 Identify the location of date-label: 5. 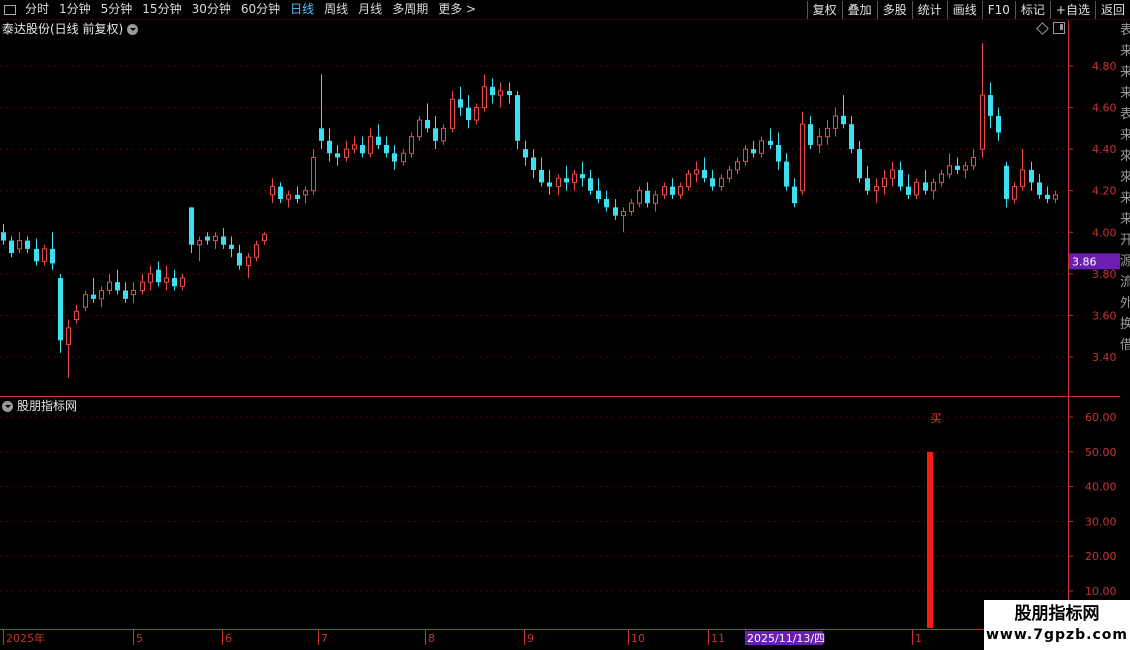
(139, 638).